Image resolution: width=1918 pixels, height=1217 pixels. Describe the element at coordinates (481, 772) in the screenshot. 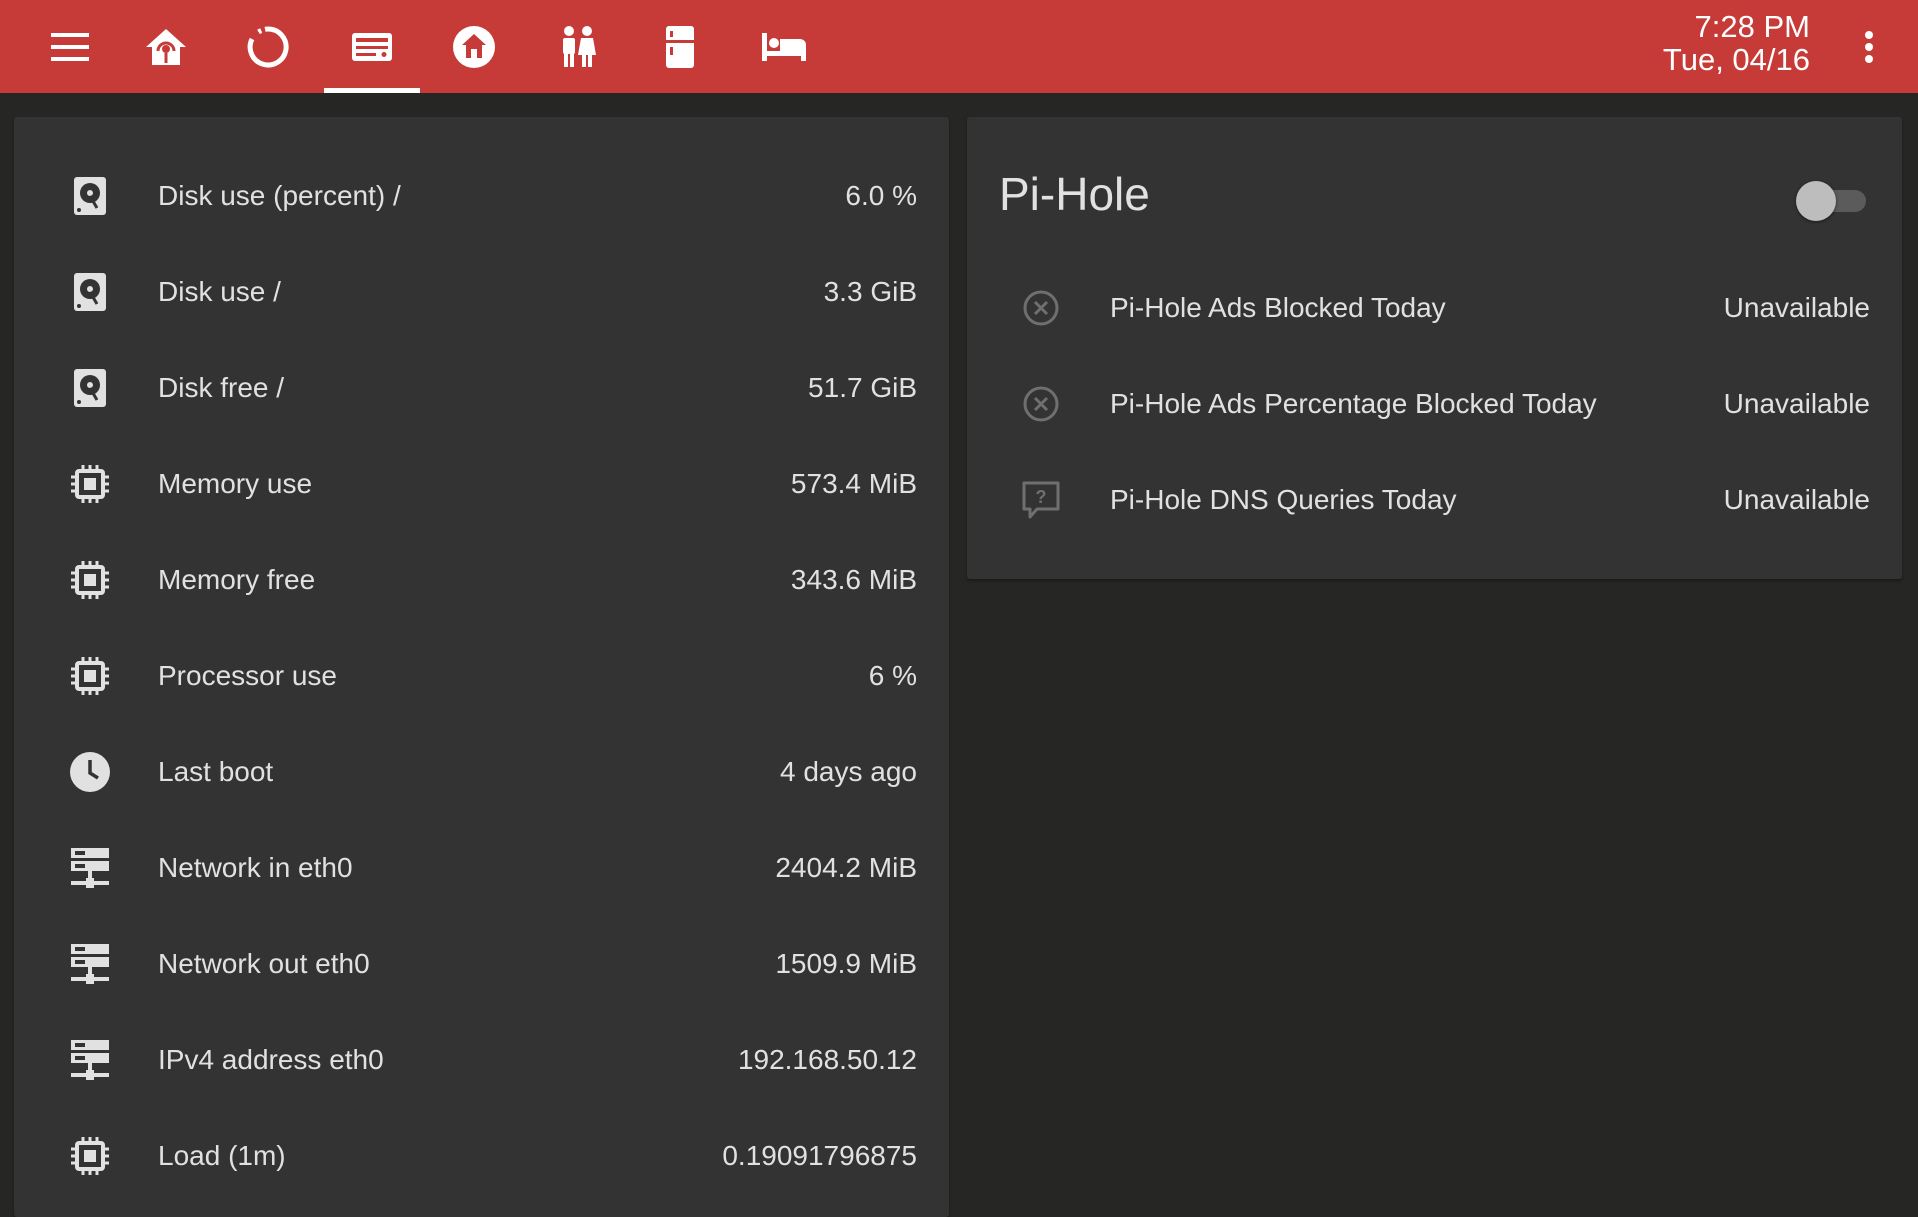

I see `entity-row: Last boot 4 days ago` at that location.